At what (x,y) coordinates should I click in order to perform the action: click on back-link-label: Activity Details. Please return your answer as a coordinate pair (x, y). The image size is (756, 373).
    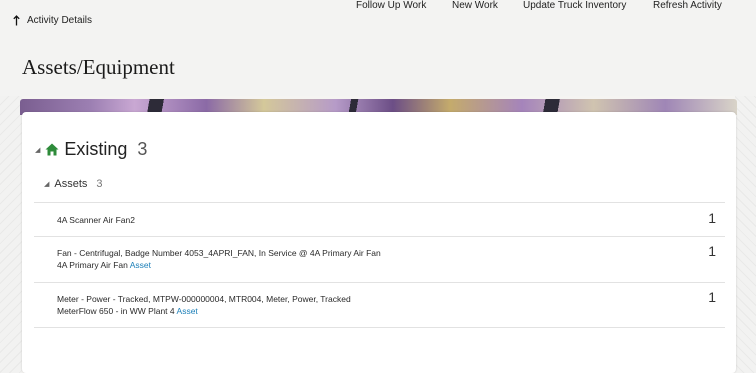
    Looking at the image, I should click on (60, 20).